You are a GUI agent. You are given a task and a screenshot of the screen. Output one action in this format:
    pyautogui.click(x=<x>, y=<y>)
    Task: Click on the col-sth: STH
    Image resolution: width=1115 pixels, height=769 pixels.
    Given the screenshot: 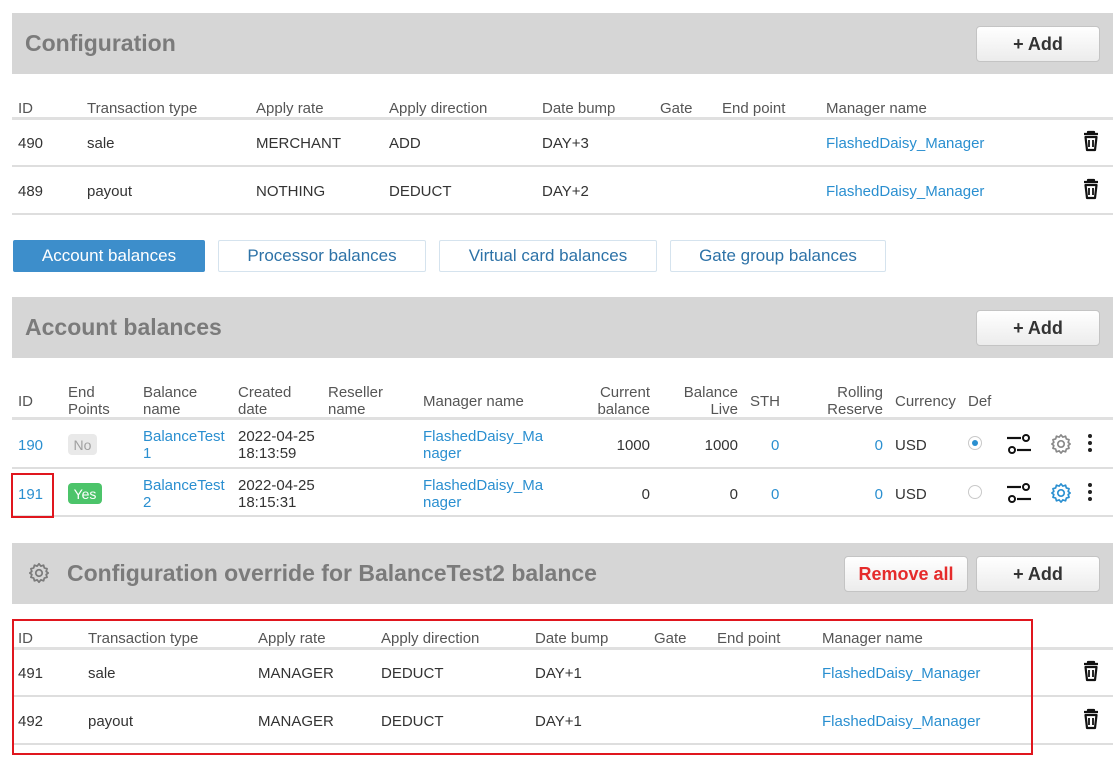 What is the action you would take?
    pyautogui.click(x=765, y=401)
    